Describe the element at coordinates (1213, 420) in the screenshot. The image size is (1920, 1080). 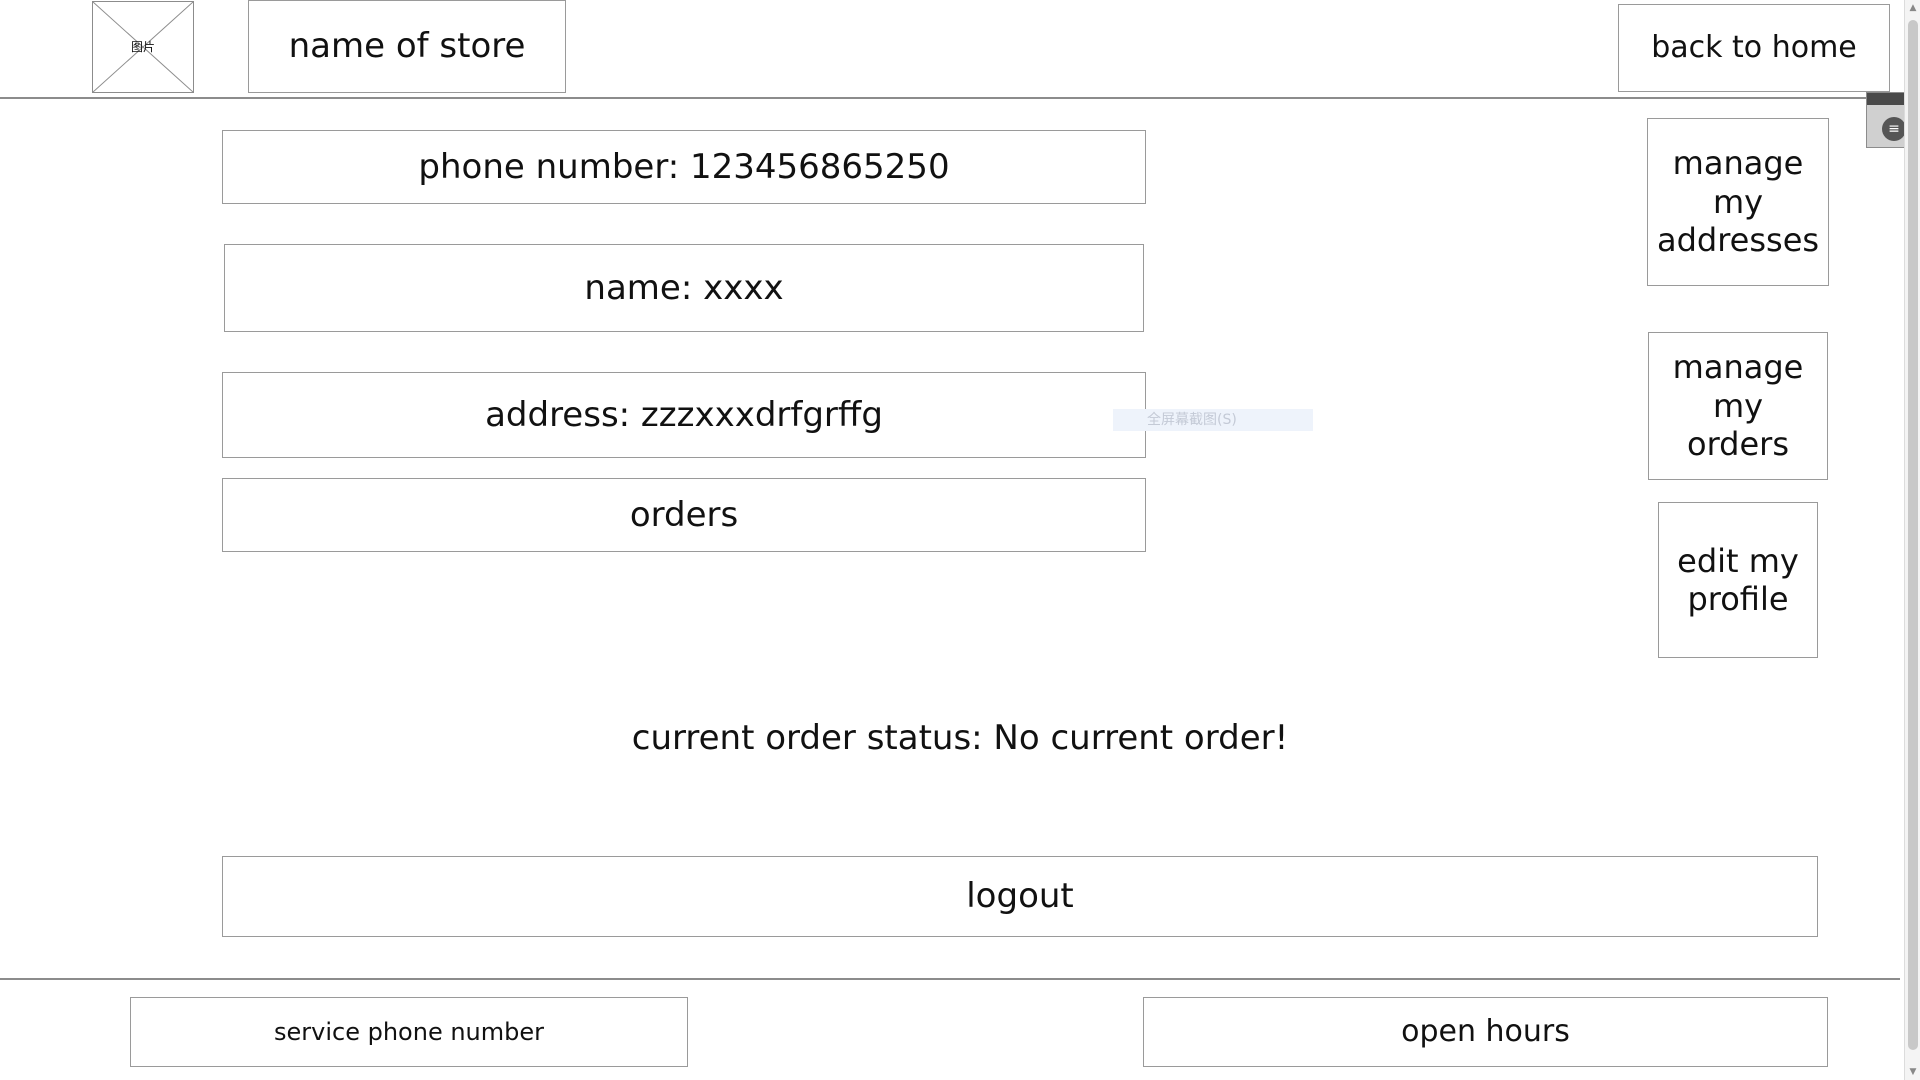
I see `screenshot-tooltip: 全屏幕截图(S)` at that location.